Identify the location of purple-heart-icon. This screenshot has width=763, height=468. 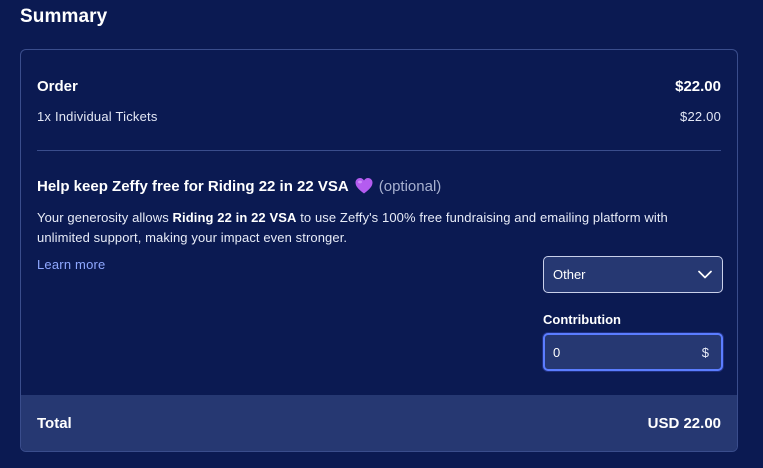
(364, 186).